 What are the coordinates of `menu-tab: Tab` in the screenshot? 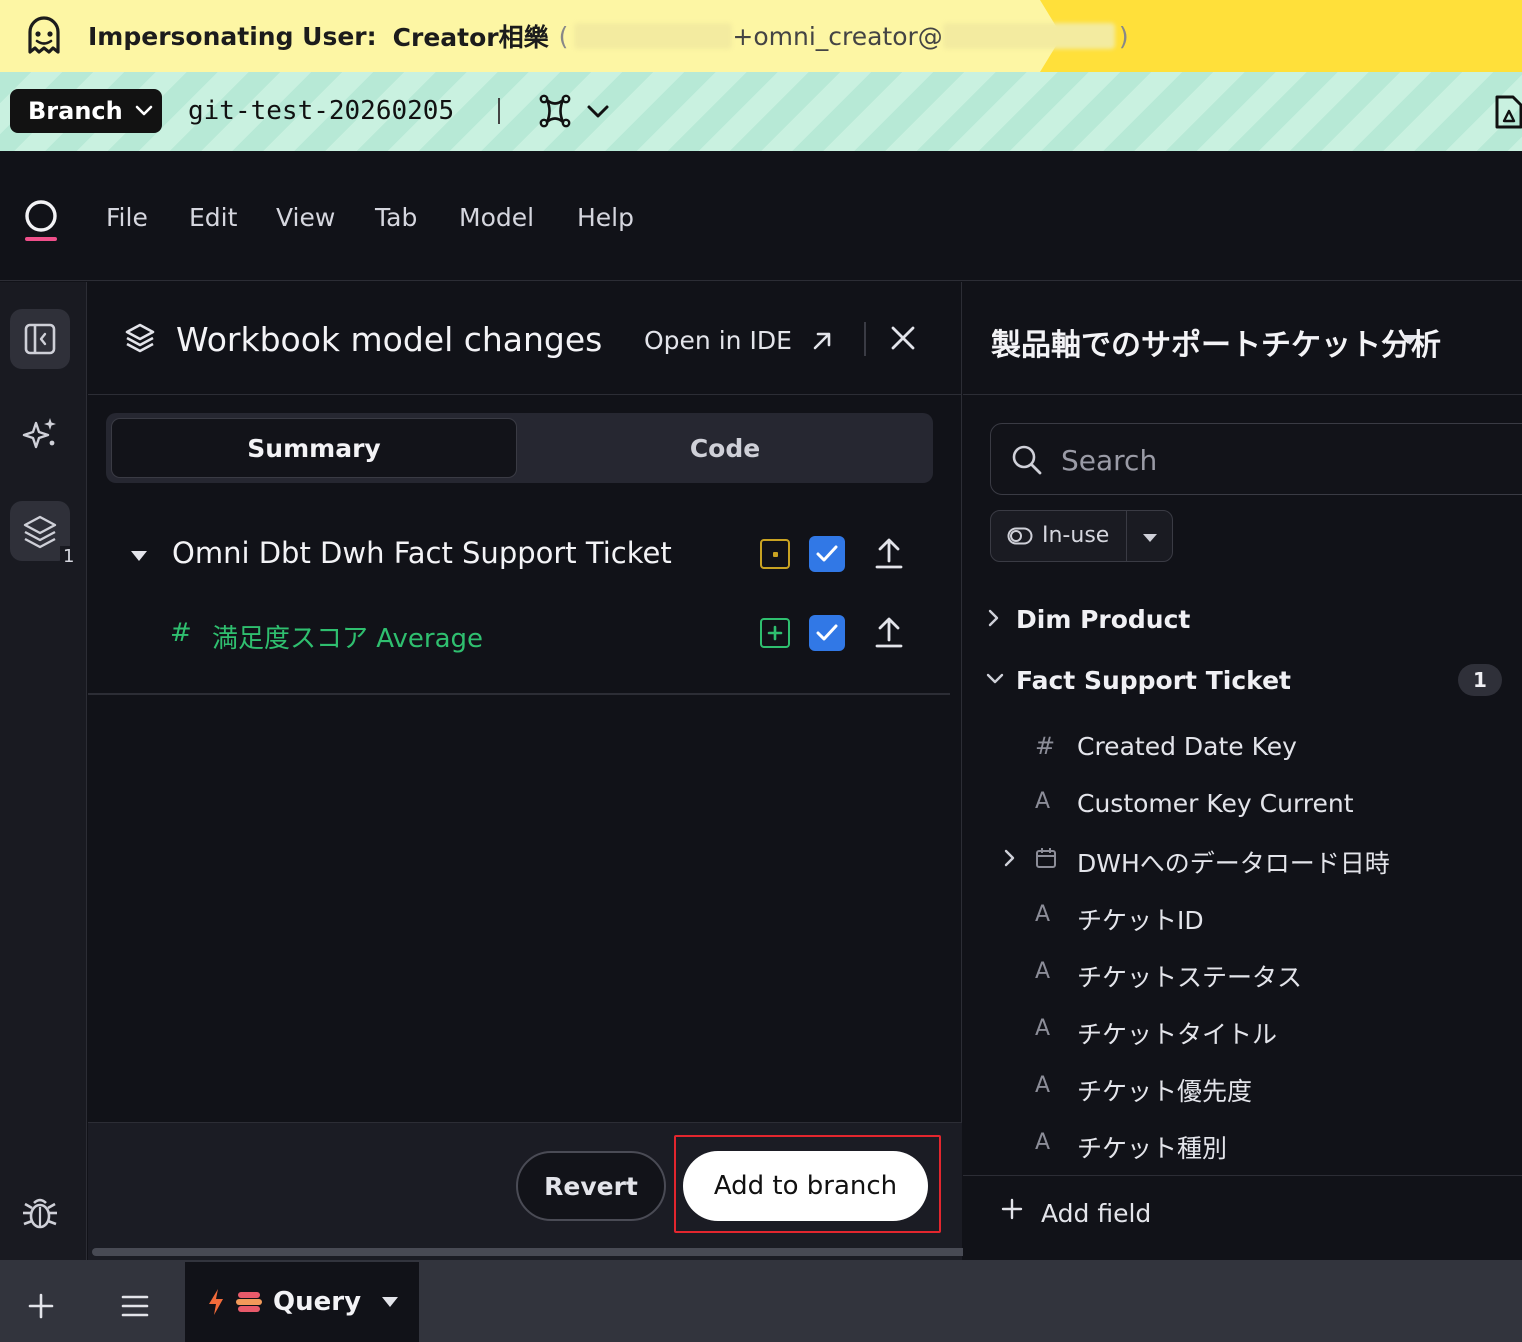 It's located at (396, 217).